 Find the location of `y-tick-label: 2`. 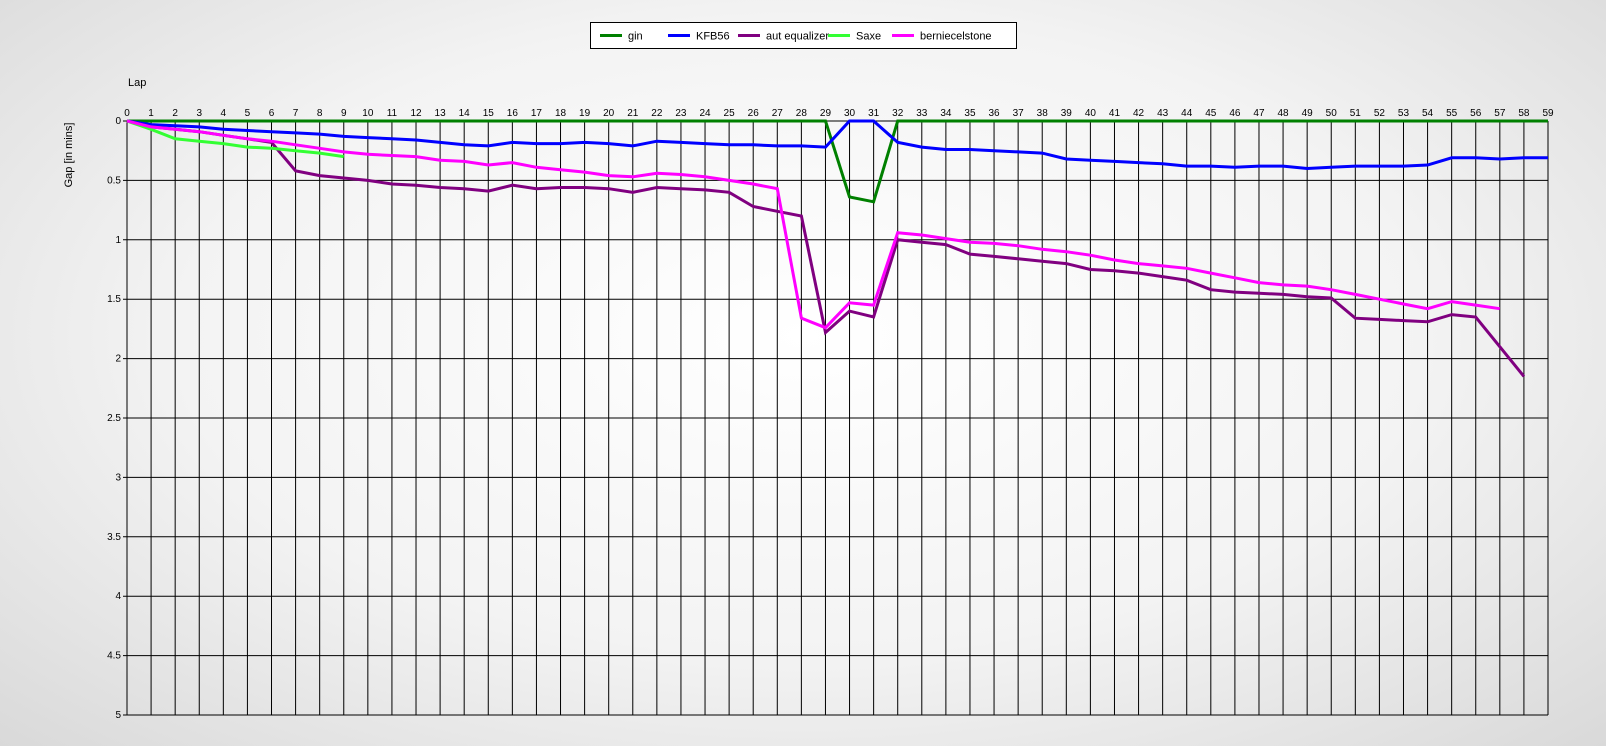

y-tick-label: 2 is located at coordinates (118, 359).